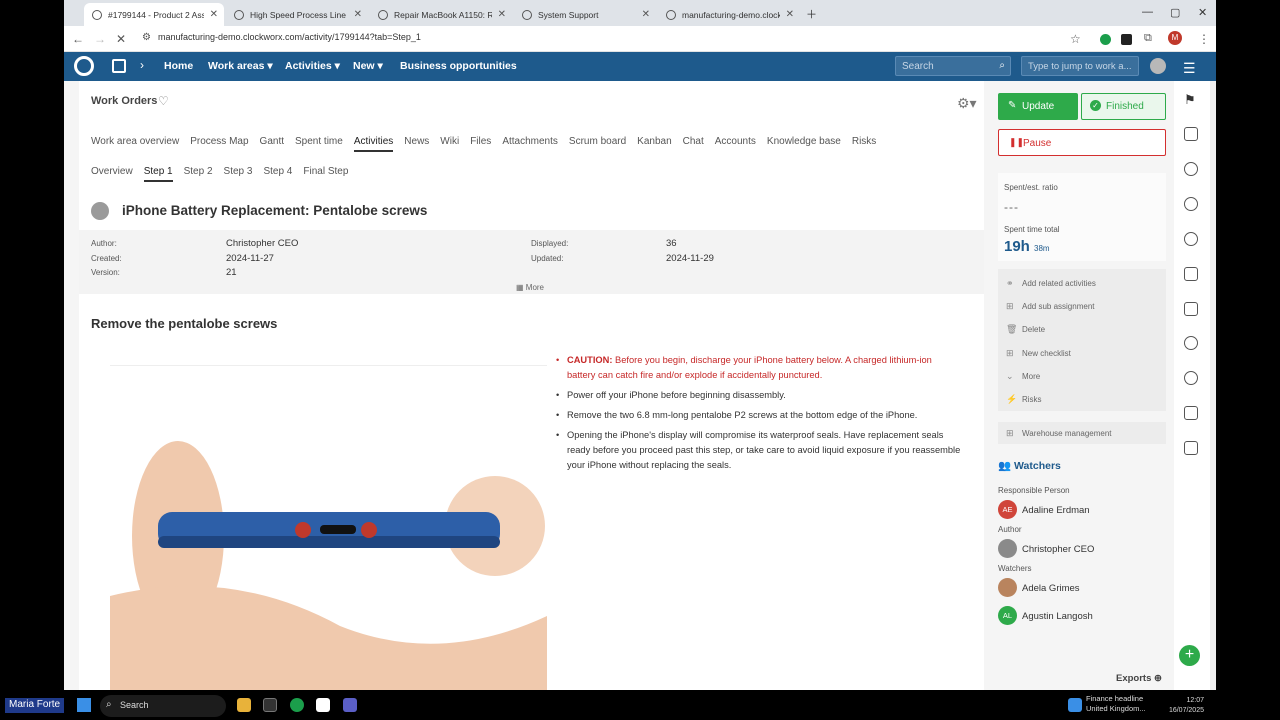 The height and width of the screenshot is (720, 1280). I want to click on minimize-icon: —, so click(1147, 12).